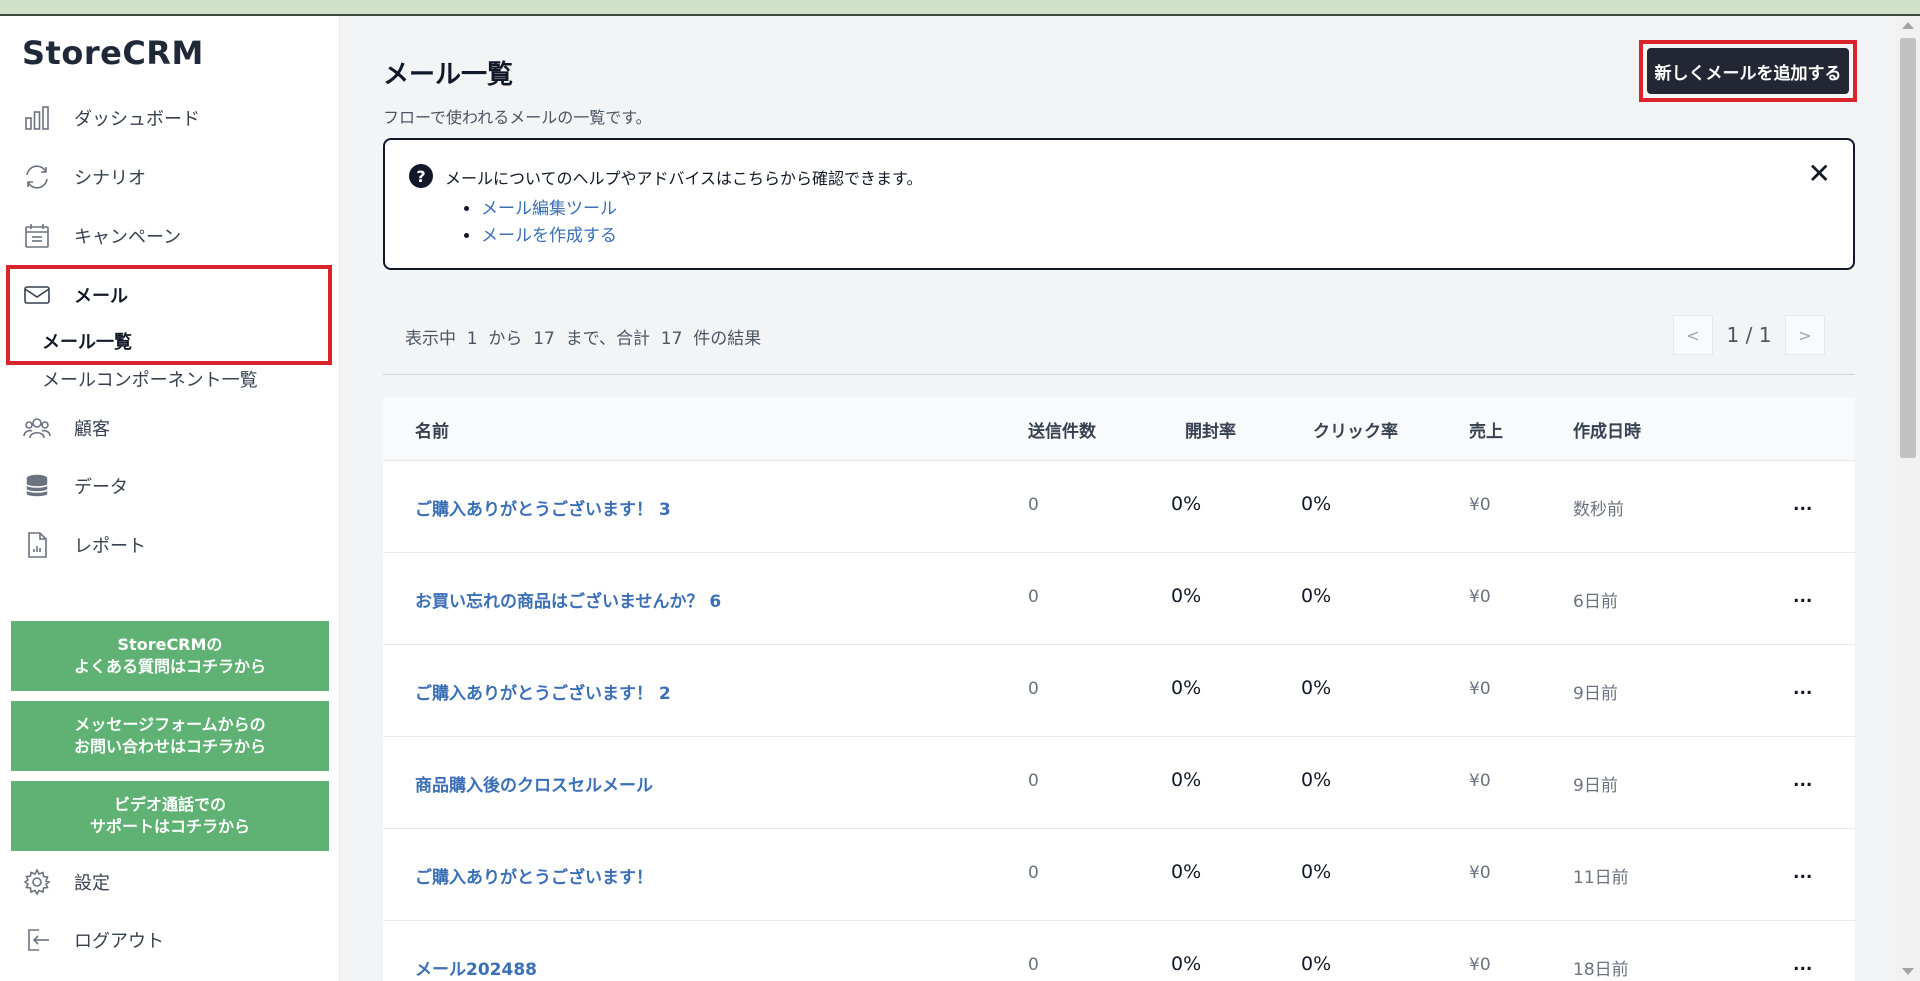 The height and width of the screenshot is (981, 1920). What do you see at coordinates (110, 546) in the screenshot?
I see `sidebar-item-label: レポート` at bounding box center [110, 546].